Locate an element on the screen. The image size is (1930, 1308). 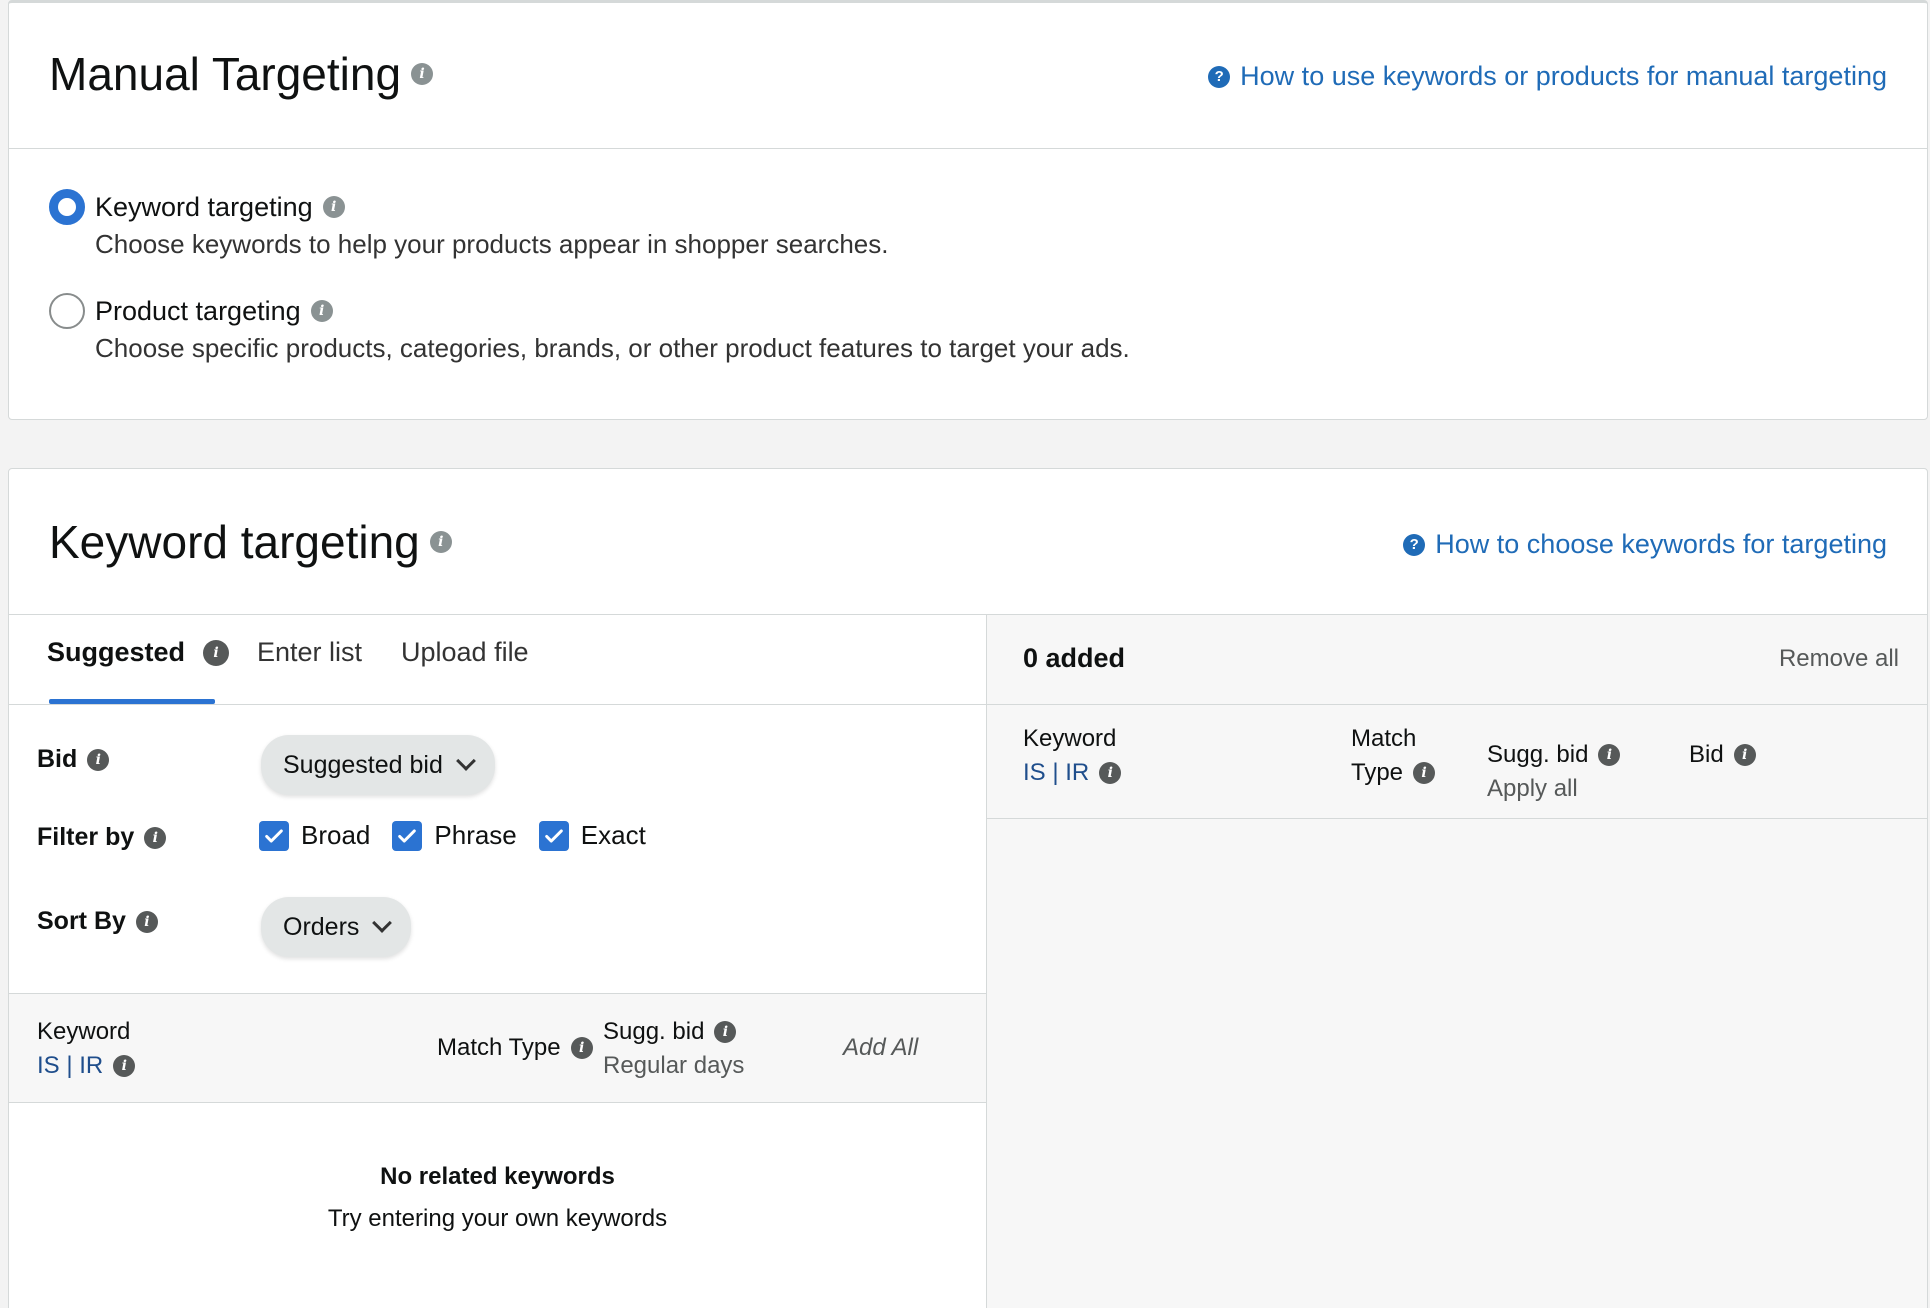
manual-targeting-title: Manual Targeting i is located at coordinates (241, 74).